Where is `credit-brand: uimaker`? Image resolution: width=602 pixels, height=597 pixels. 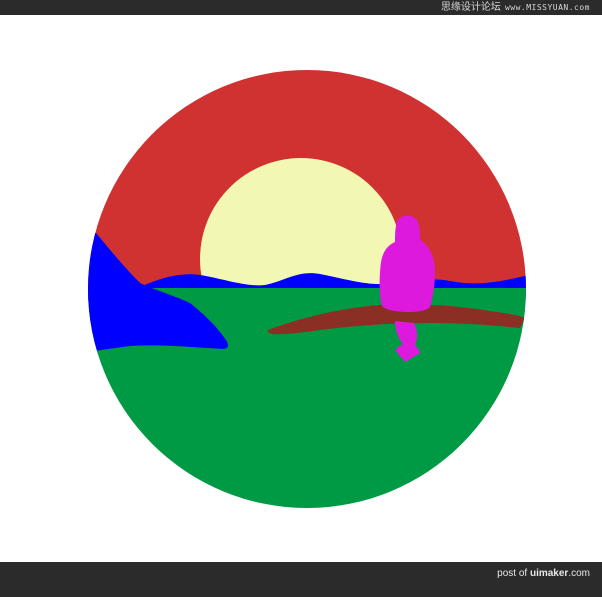
credit-brand: uimaker is located at coordinates (549, 573).